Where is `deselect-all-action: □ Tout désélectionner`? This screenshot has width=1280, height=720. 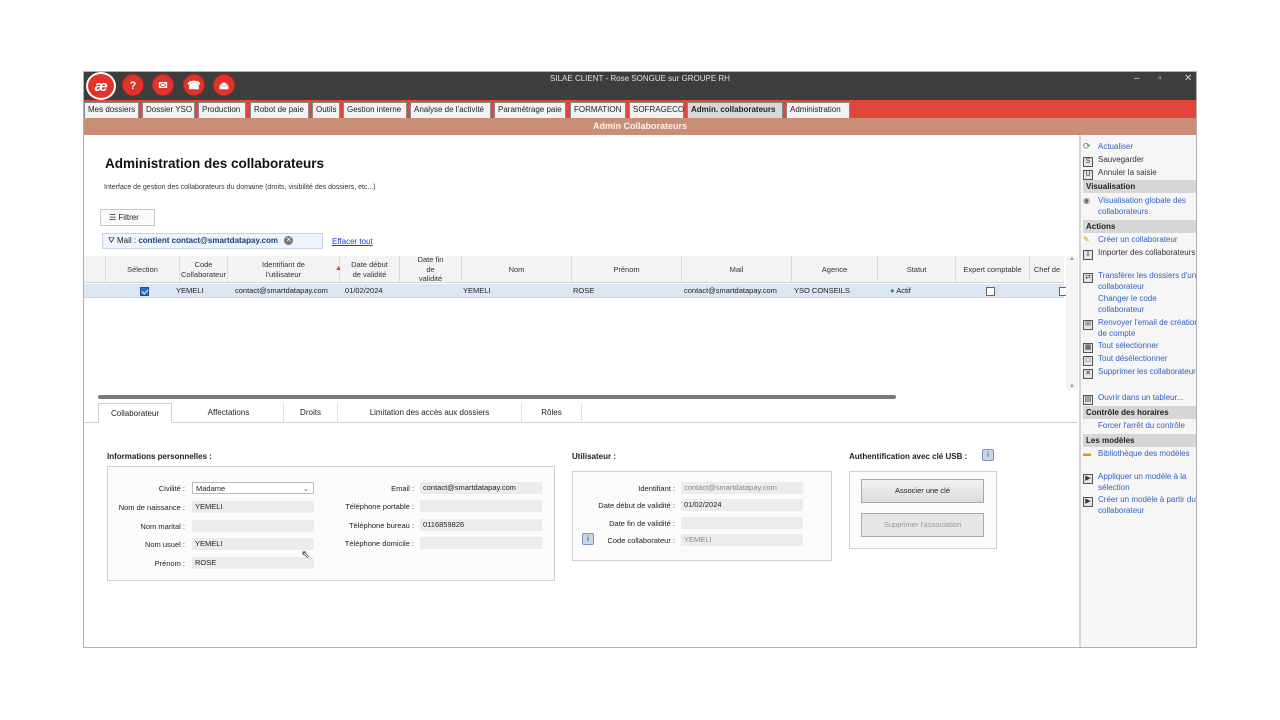
deselect-all-action: □ Tout désélectionner is located at coordinates (1139, 359).